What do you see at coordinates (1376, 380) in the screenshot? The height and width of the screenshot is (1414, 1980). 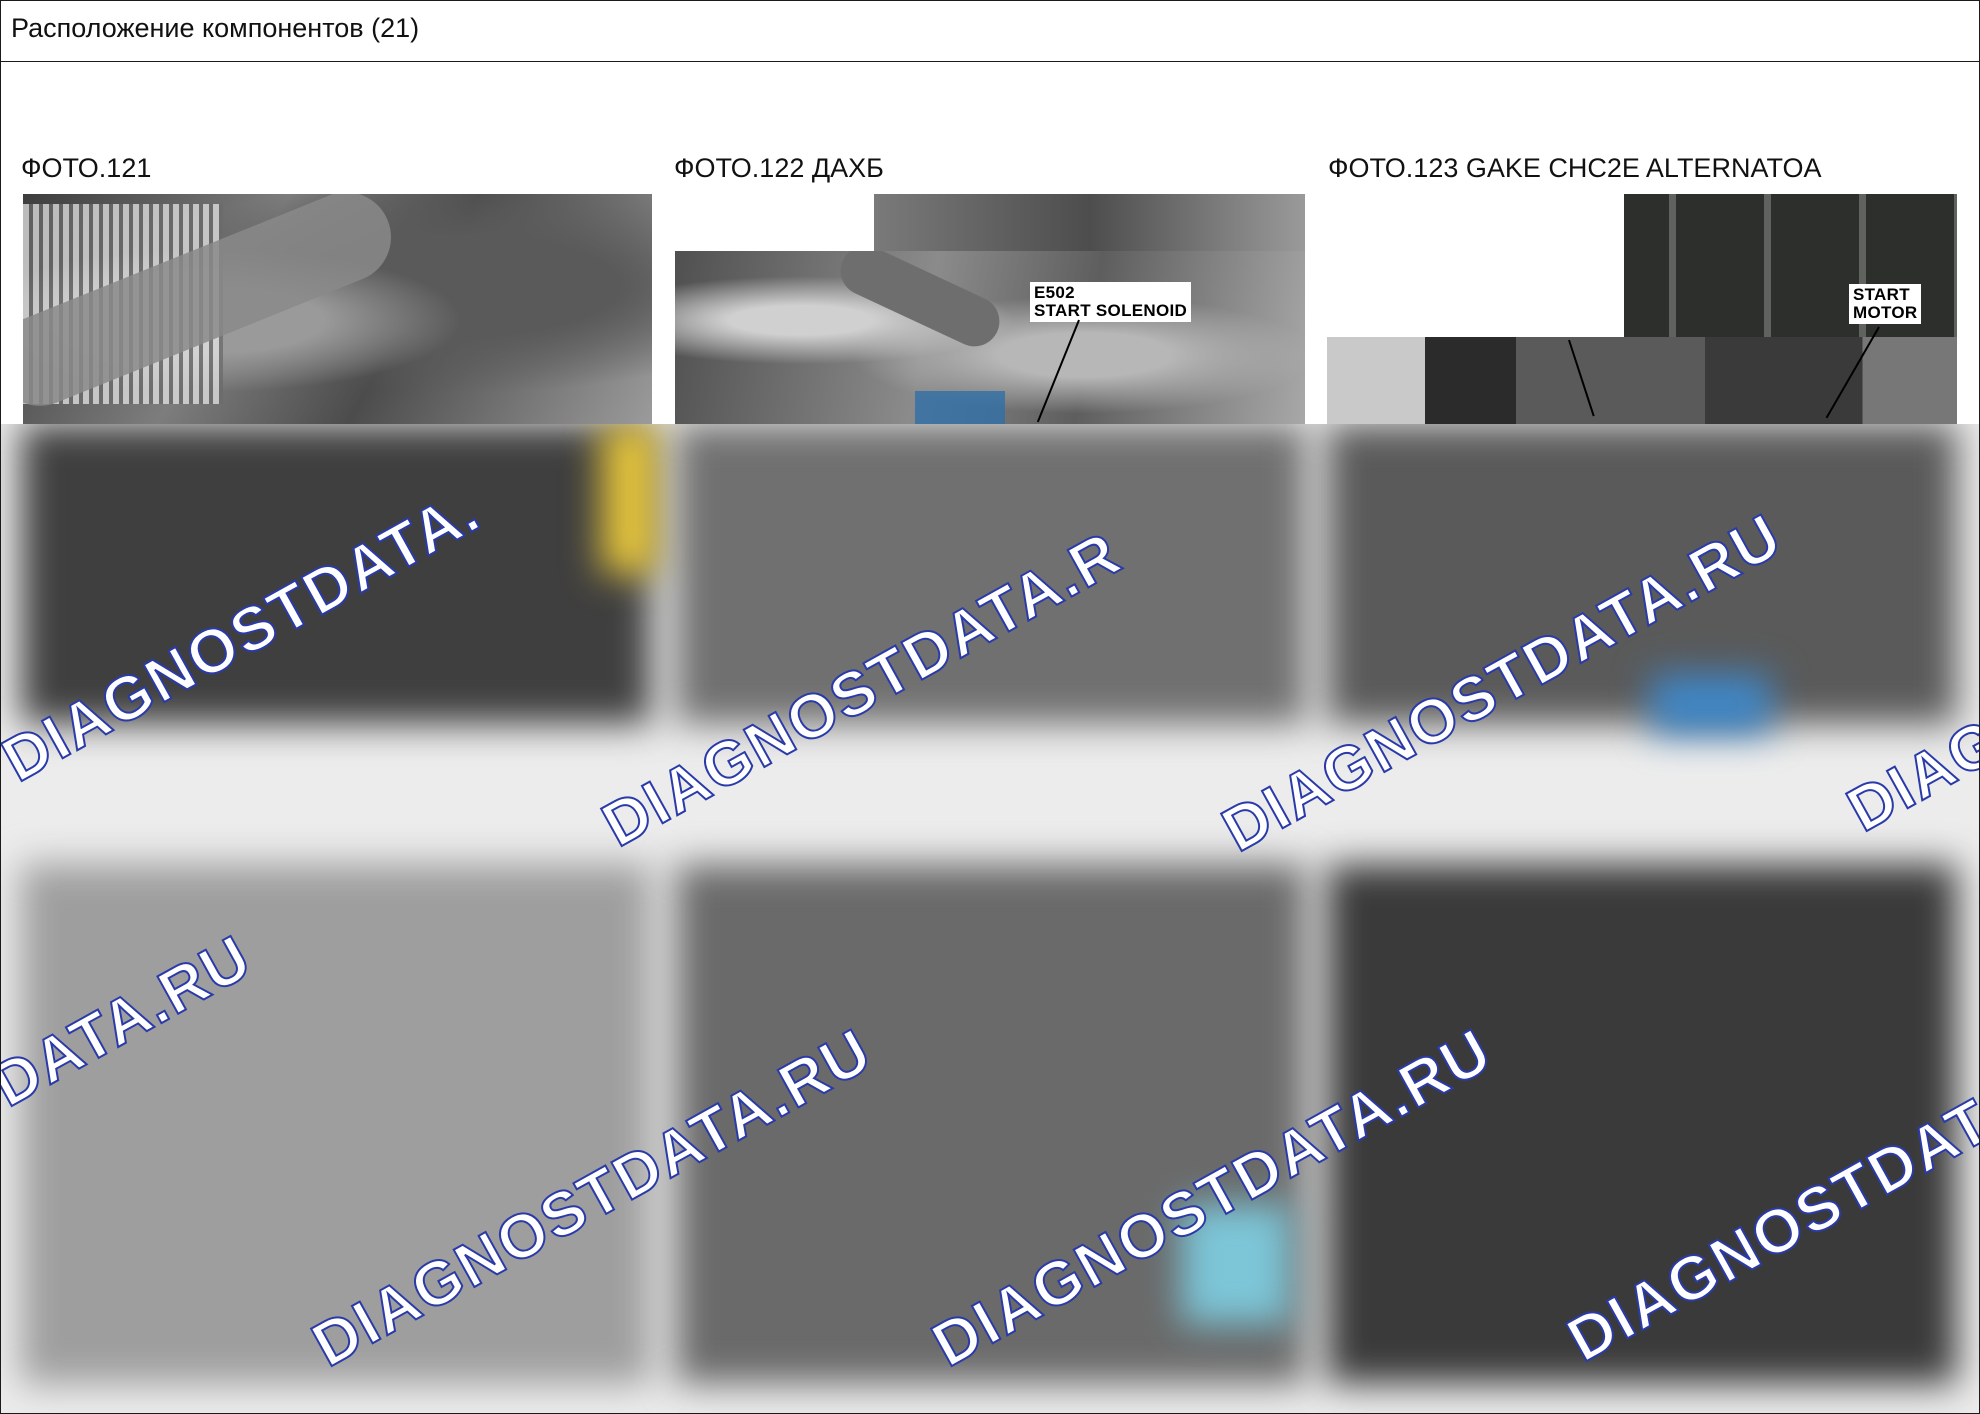 I see `photo-123-gray-block` at bounding box center [1376, 380].